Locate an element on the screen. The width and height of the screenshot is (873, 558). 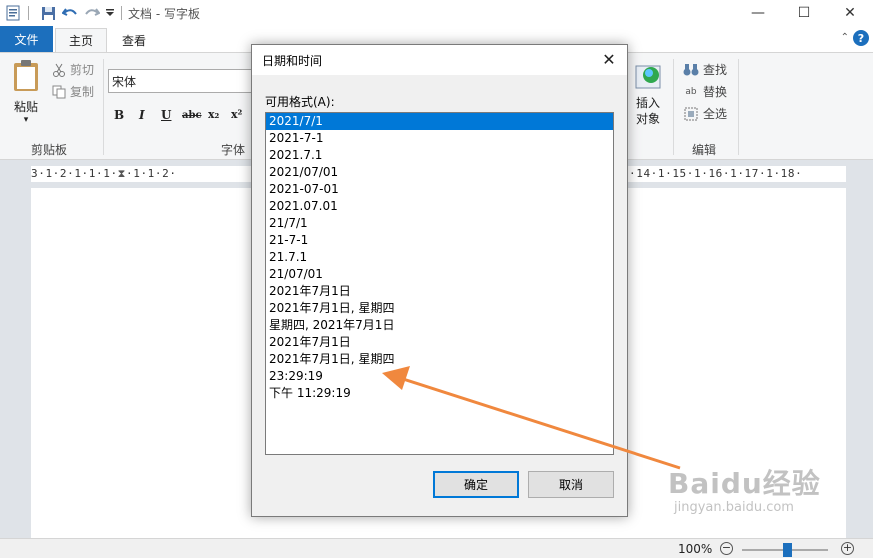
tab-file: 文件 is located at coordinates (26, 39).